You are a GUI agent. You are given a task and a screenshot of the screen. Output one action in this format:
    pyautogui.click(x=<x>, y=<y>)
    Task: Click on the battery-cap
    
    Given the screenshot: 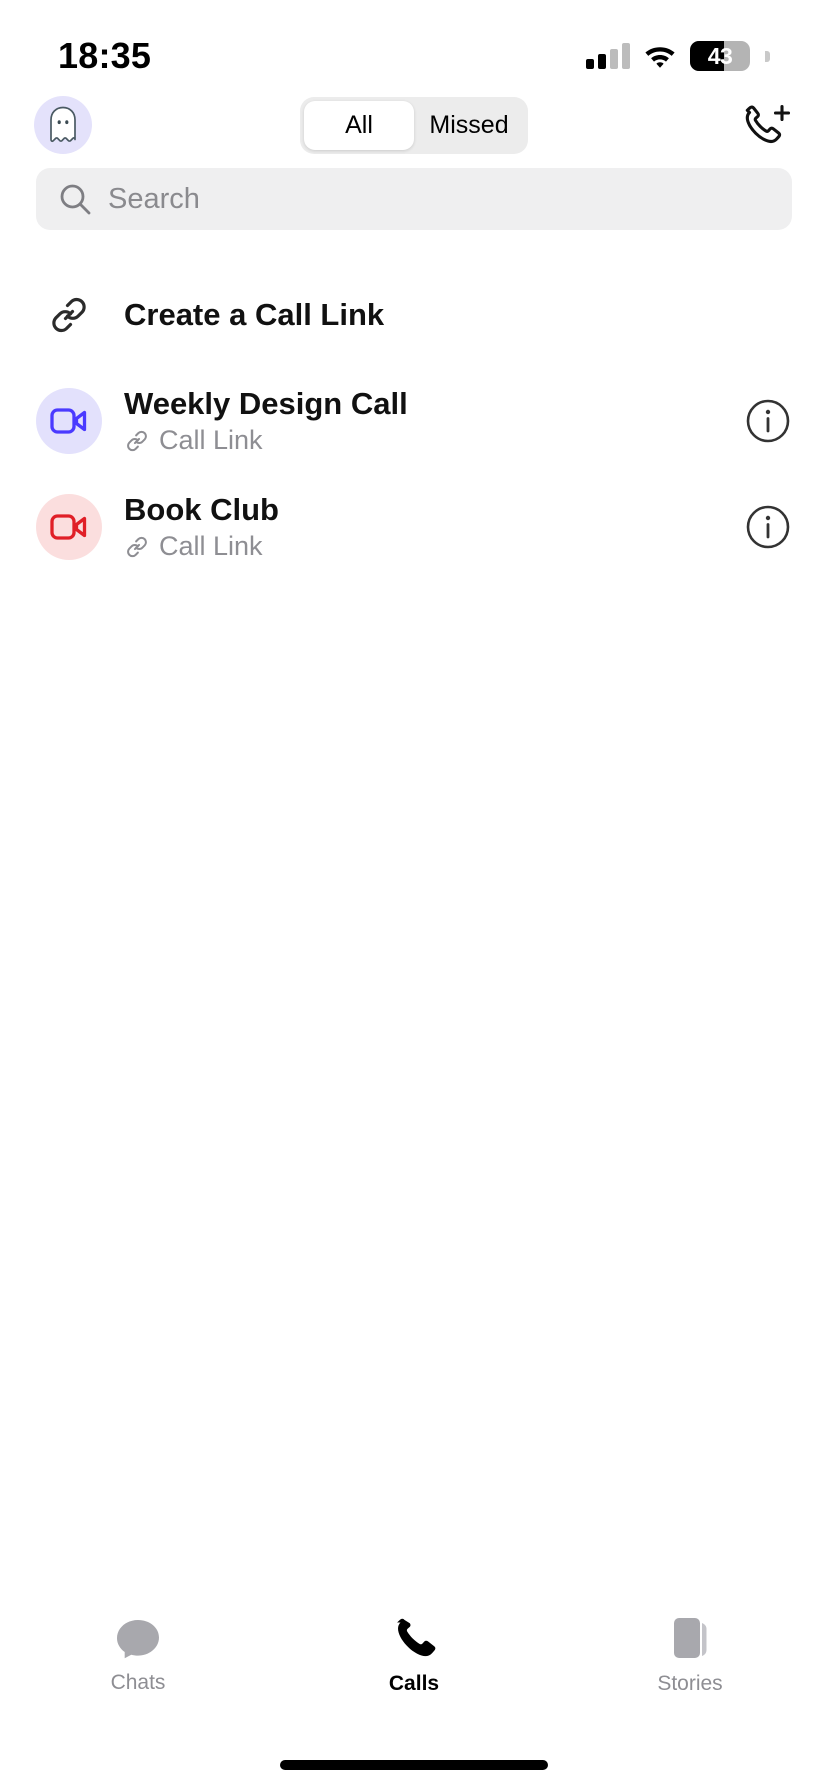 What is the action you would take?
    pyautogui.click(x=767, y=56)
    